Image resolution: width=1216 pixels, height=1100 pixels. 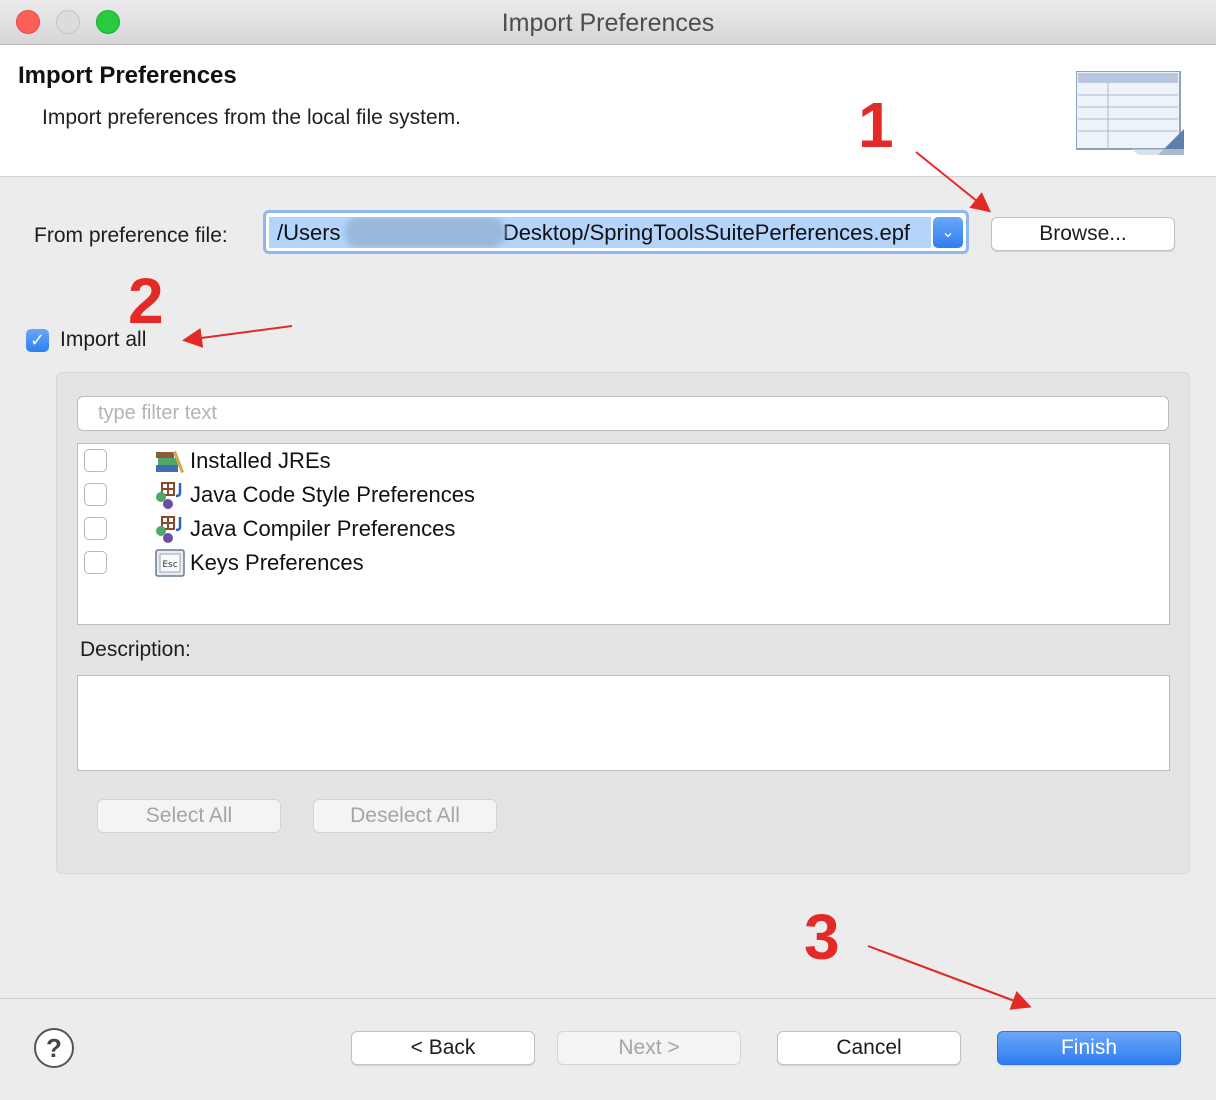 What do you see at coordinates (237, 336) in the screenshot?
I see `arrow-to-import-all` at bounding box center [237, 336].